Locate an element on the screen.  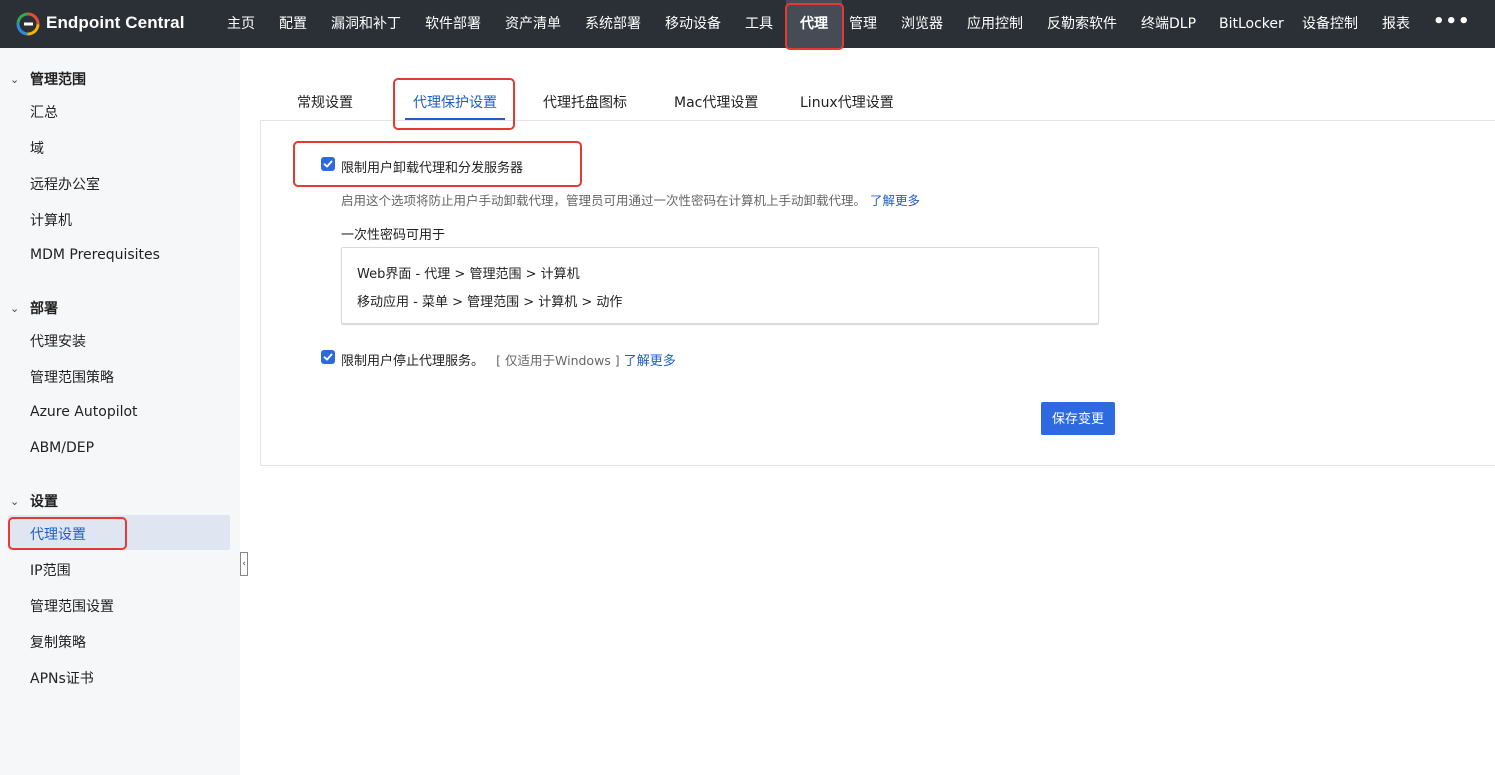
nav-inventory: 资产清单 is located at coordinates (533, 24).